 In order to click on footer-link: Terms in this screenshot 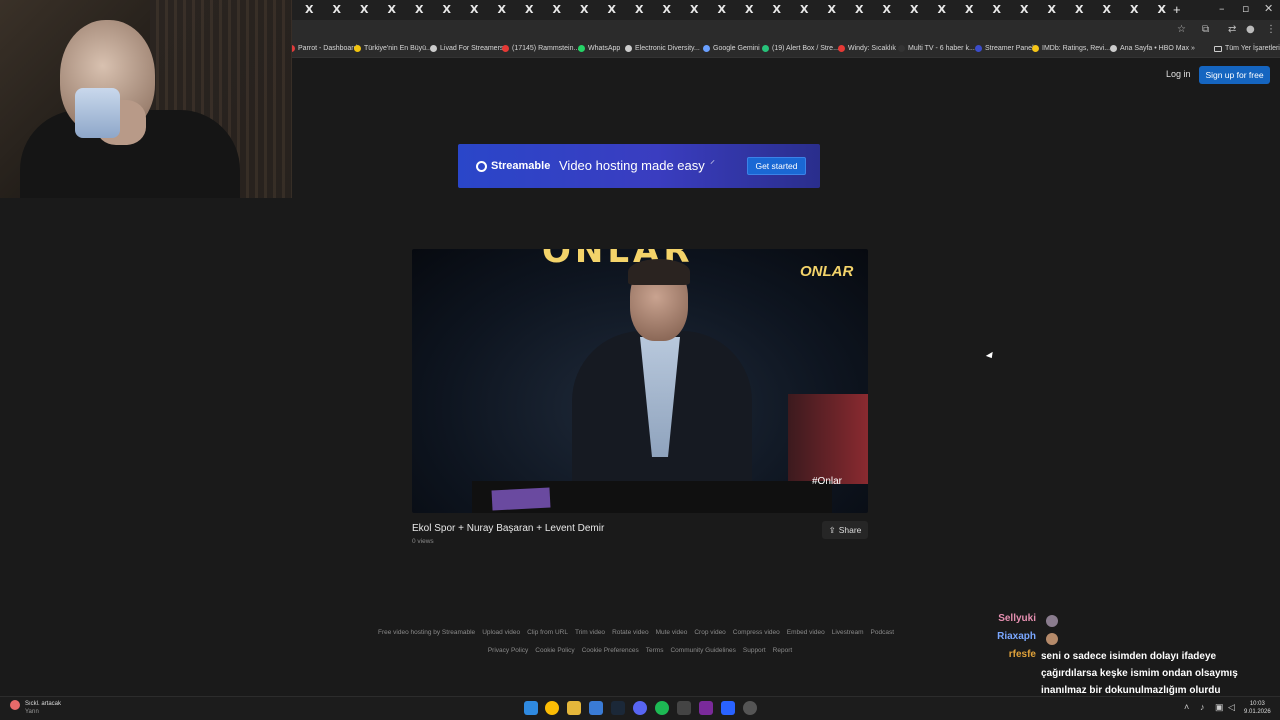, I will do `click(655, 650)`.